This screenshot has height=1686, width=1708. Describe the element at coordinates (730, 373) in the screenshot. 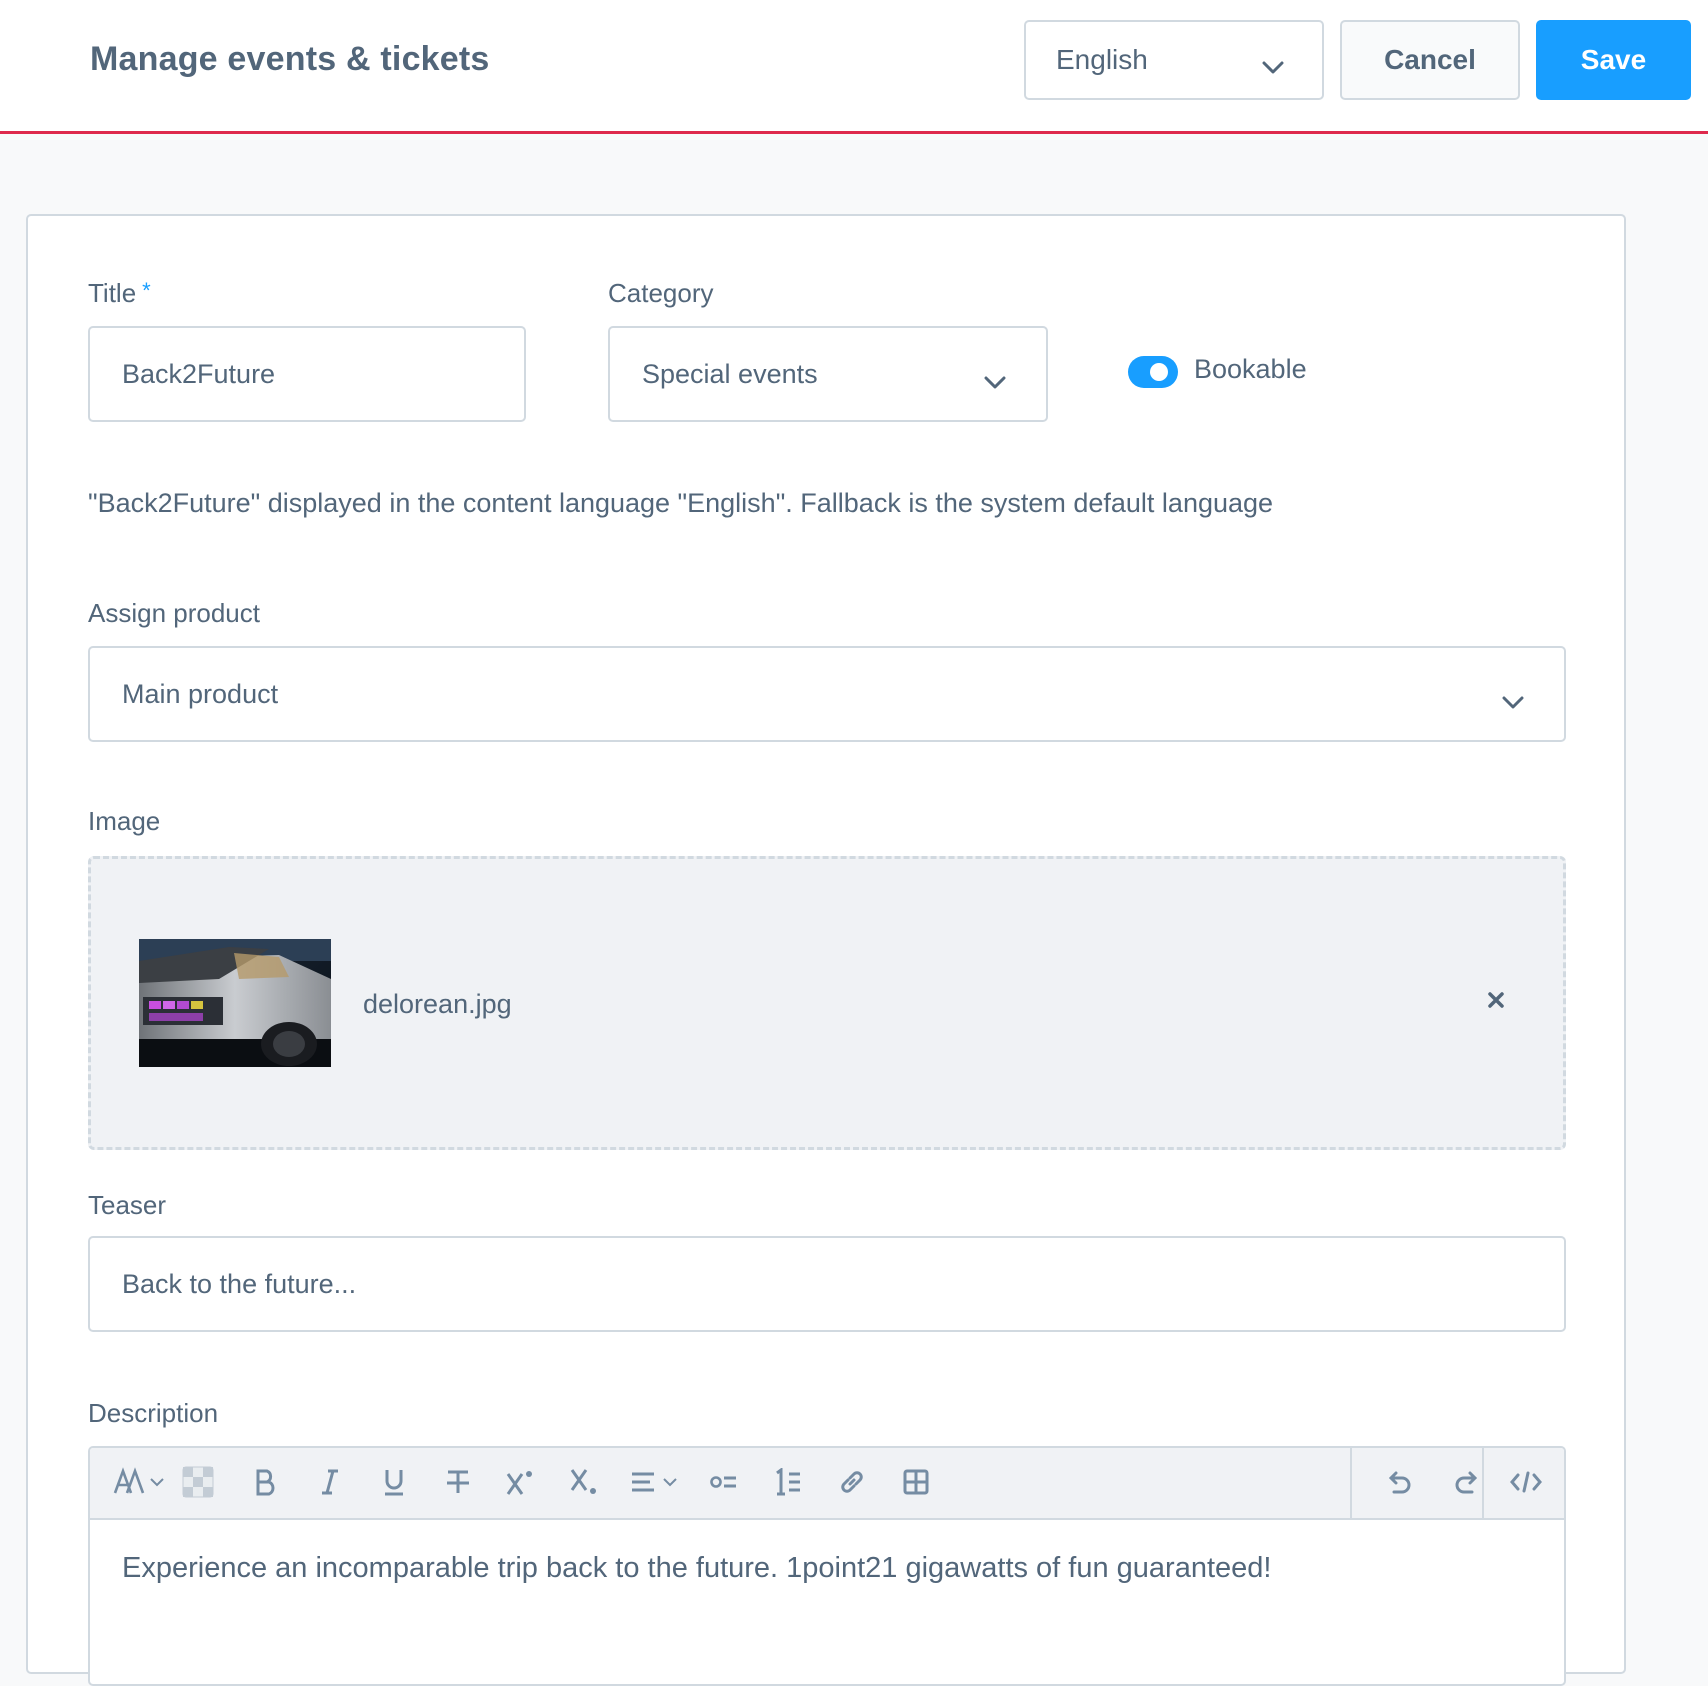

I see `category-select-value: Special events` at that location.